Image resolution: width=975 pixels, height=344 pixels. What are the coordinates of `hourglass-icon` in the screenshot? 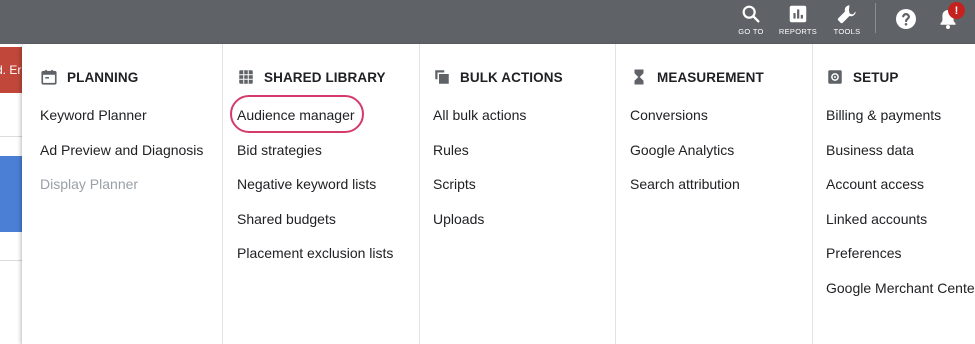 It's located at (639, 77).